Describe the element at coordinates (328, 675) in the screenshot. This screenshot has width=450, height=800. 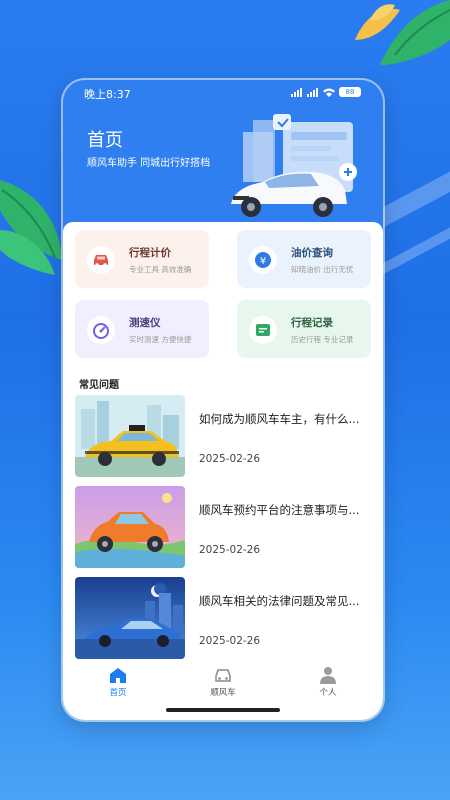
I see `user-icon` at that location.